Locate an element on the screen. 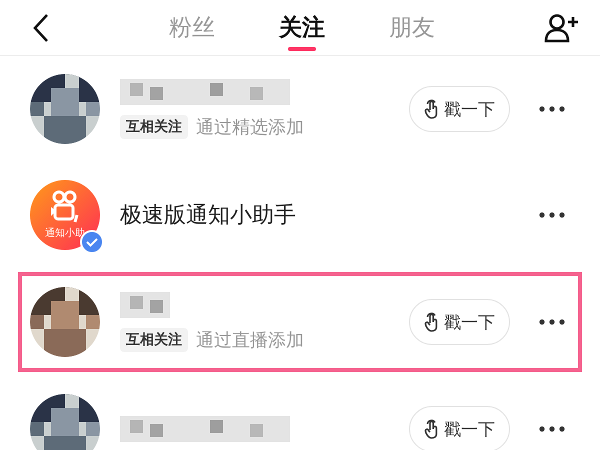 The image size is (600, 450). tab: 关注 is located at coordinates (302, 27).